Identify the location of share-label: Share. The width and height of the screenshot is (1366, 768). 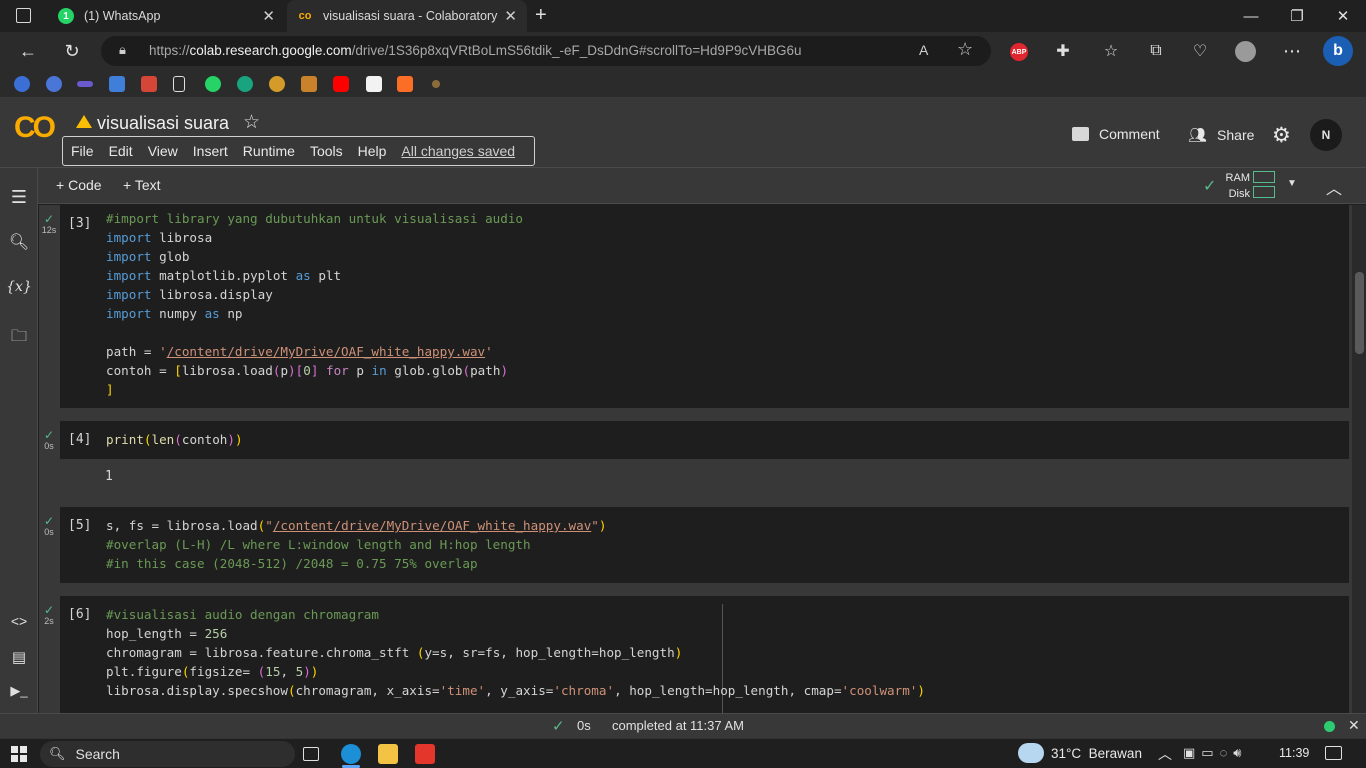
(1236, 135).